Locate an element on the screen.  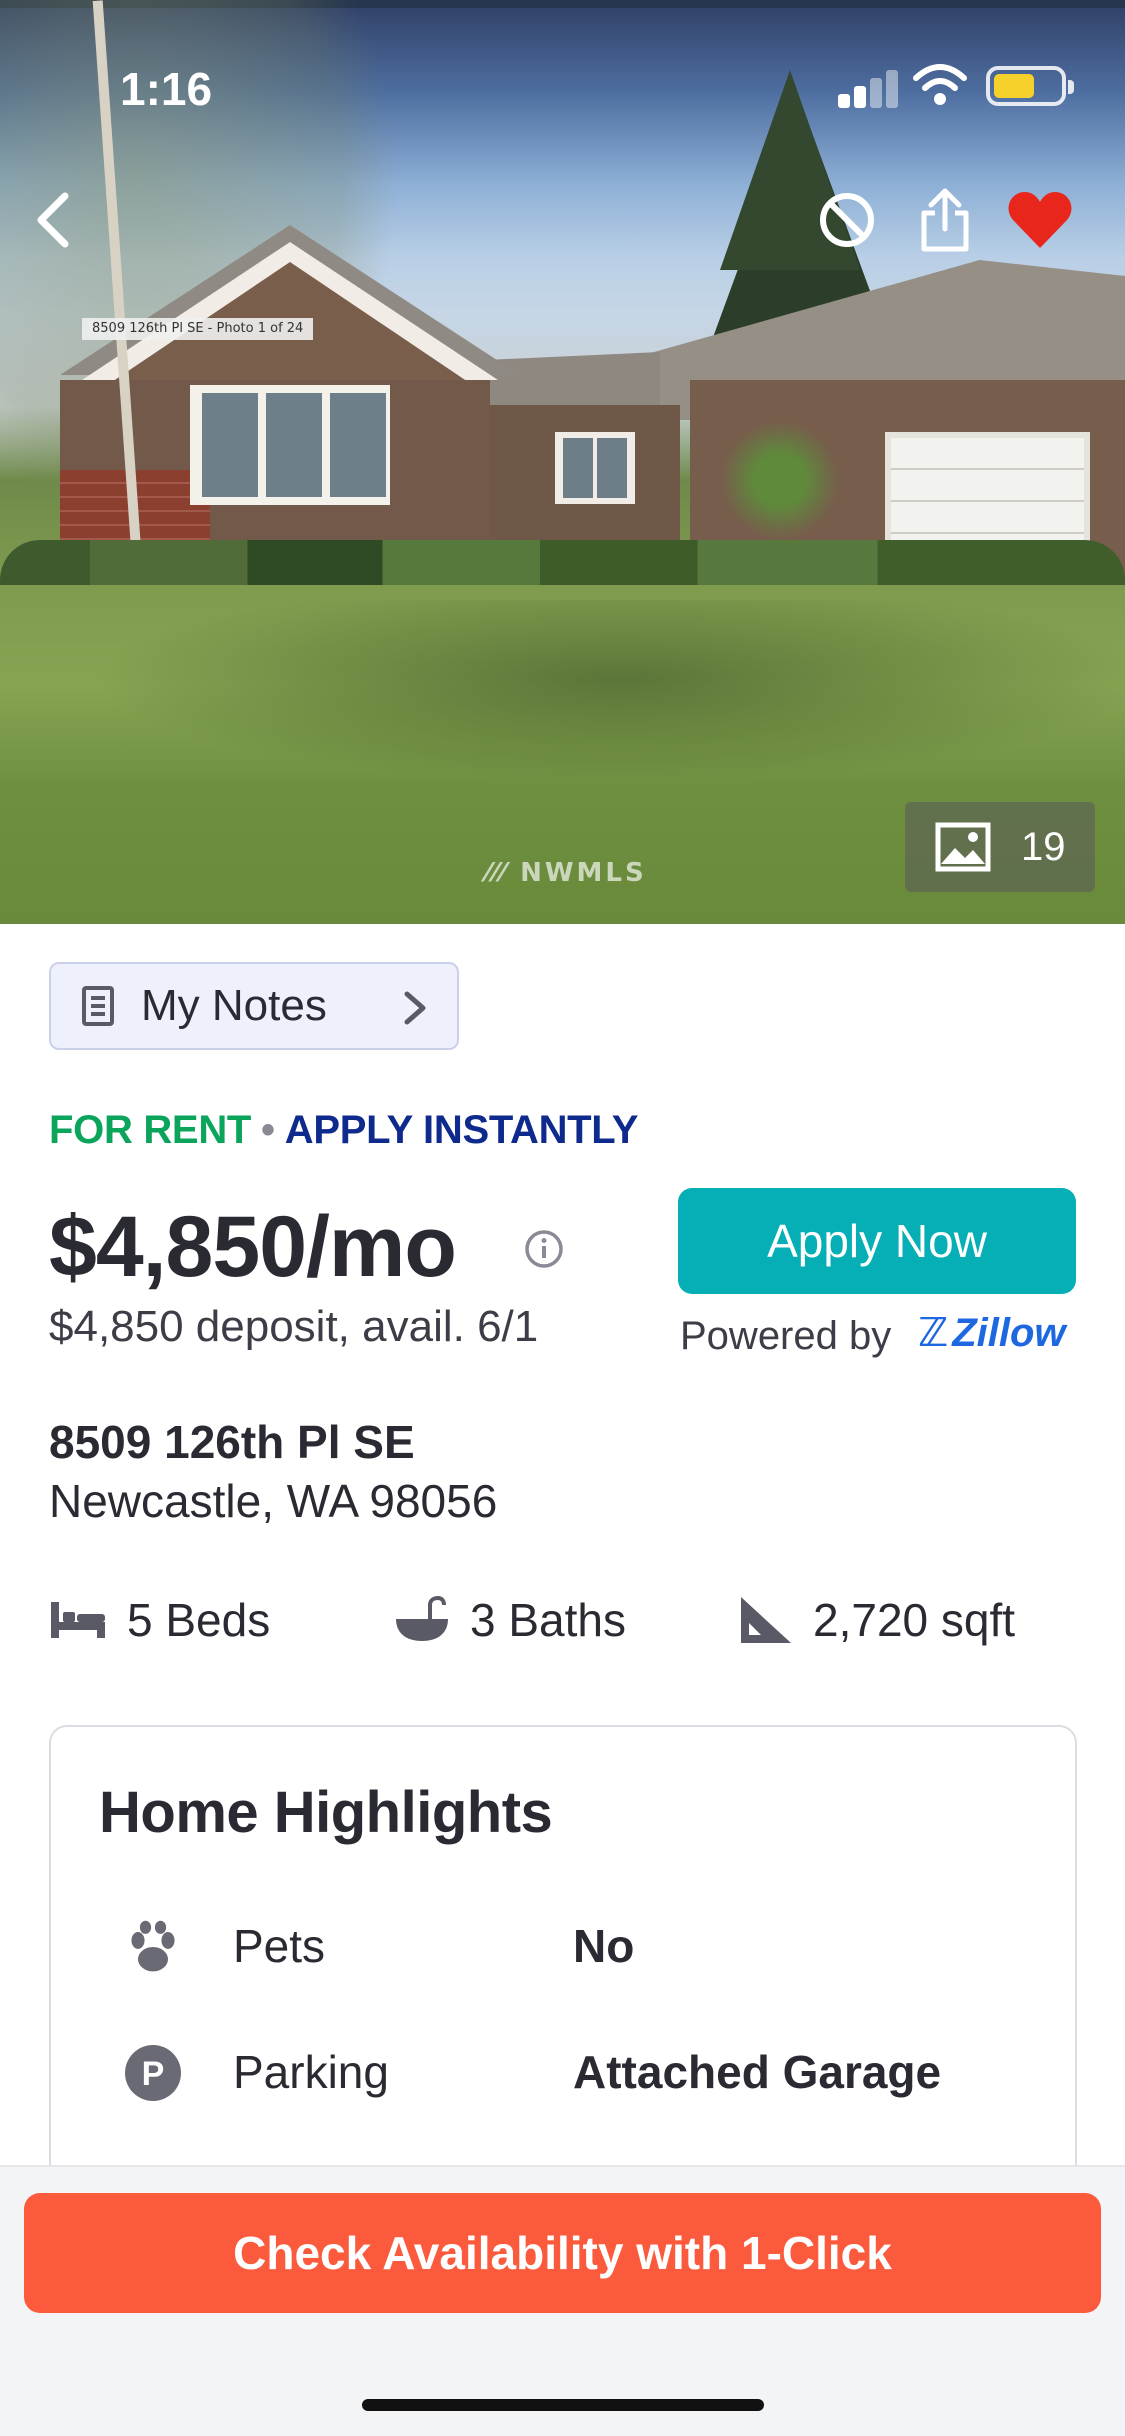
apply-instantly-label: APPLY INSTANTLY is located at coordinates (461, 1130).